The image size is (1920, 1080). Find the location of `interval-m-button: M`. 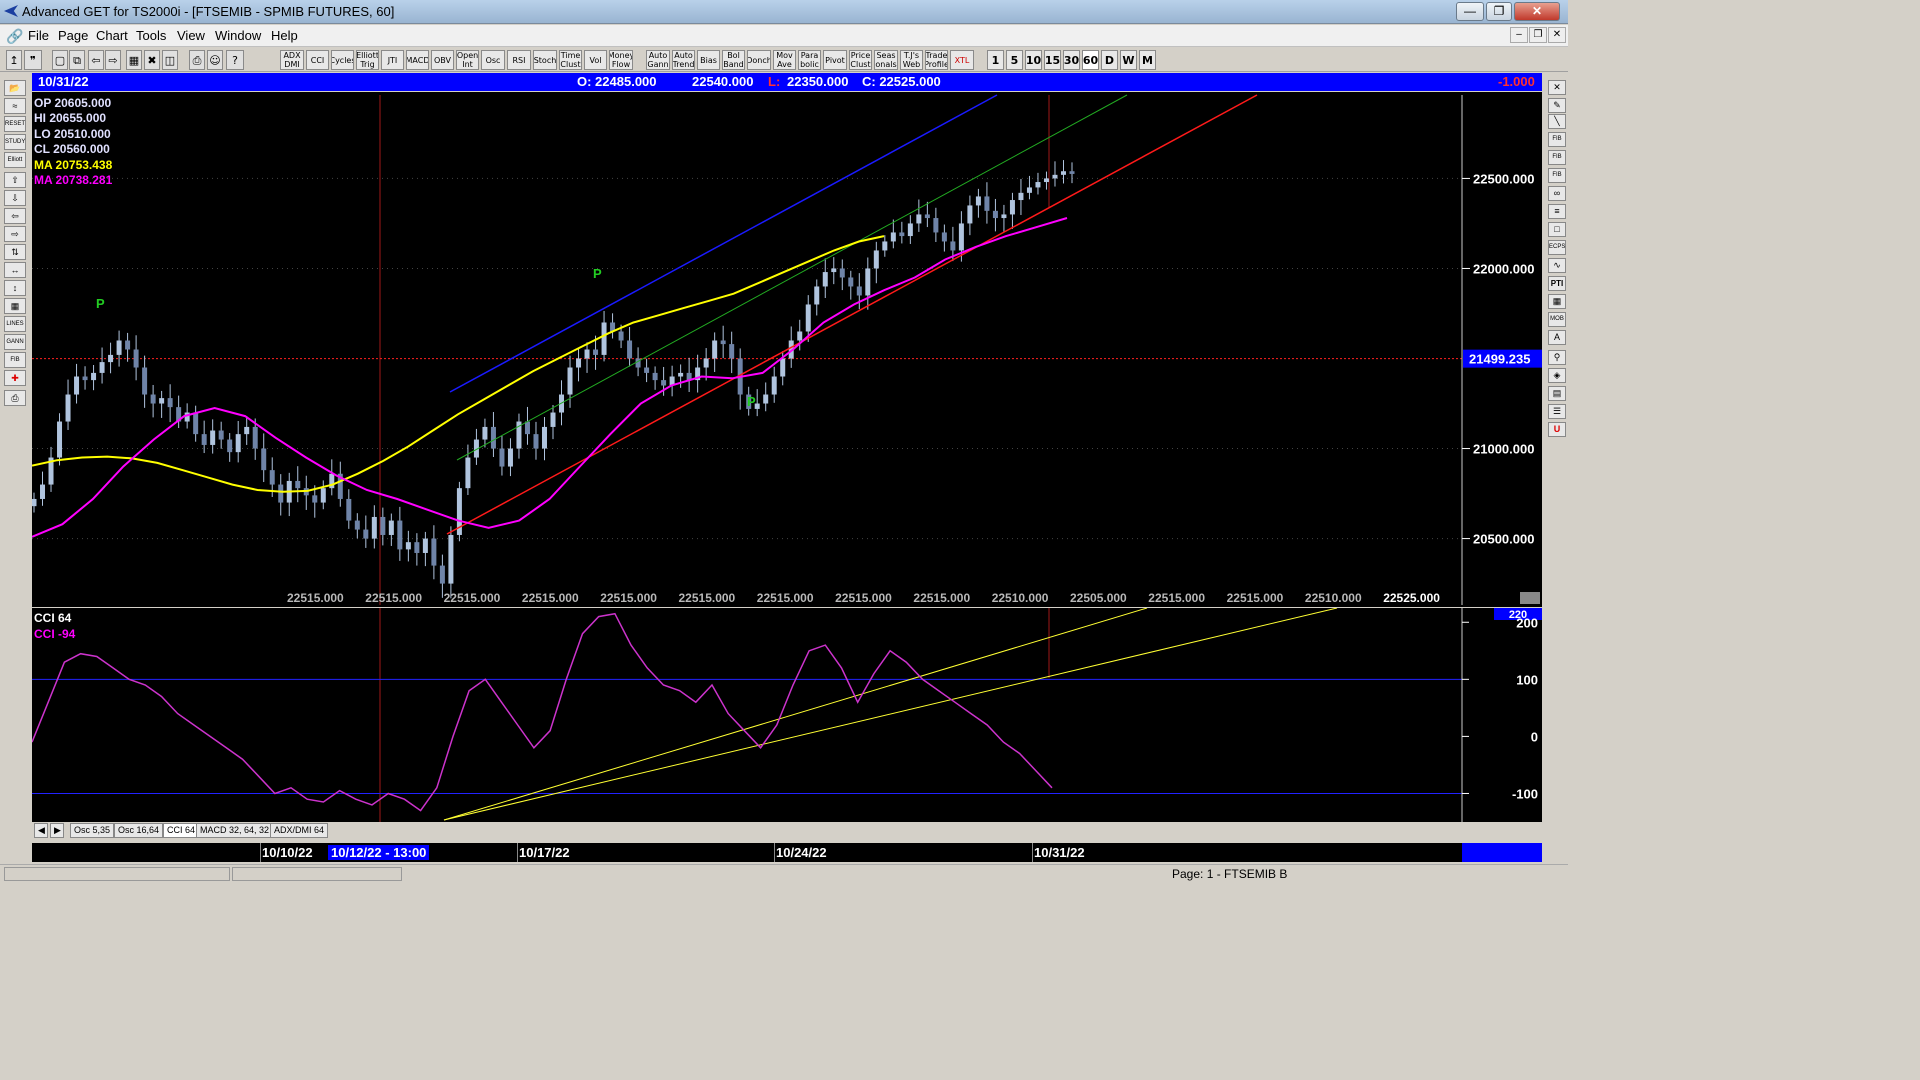

interval-m-button: M is located at coordinates (1147, 60).